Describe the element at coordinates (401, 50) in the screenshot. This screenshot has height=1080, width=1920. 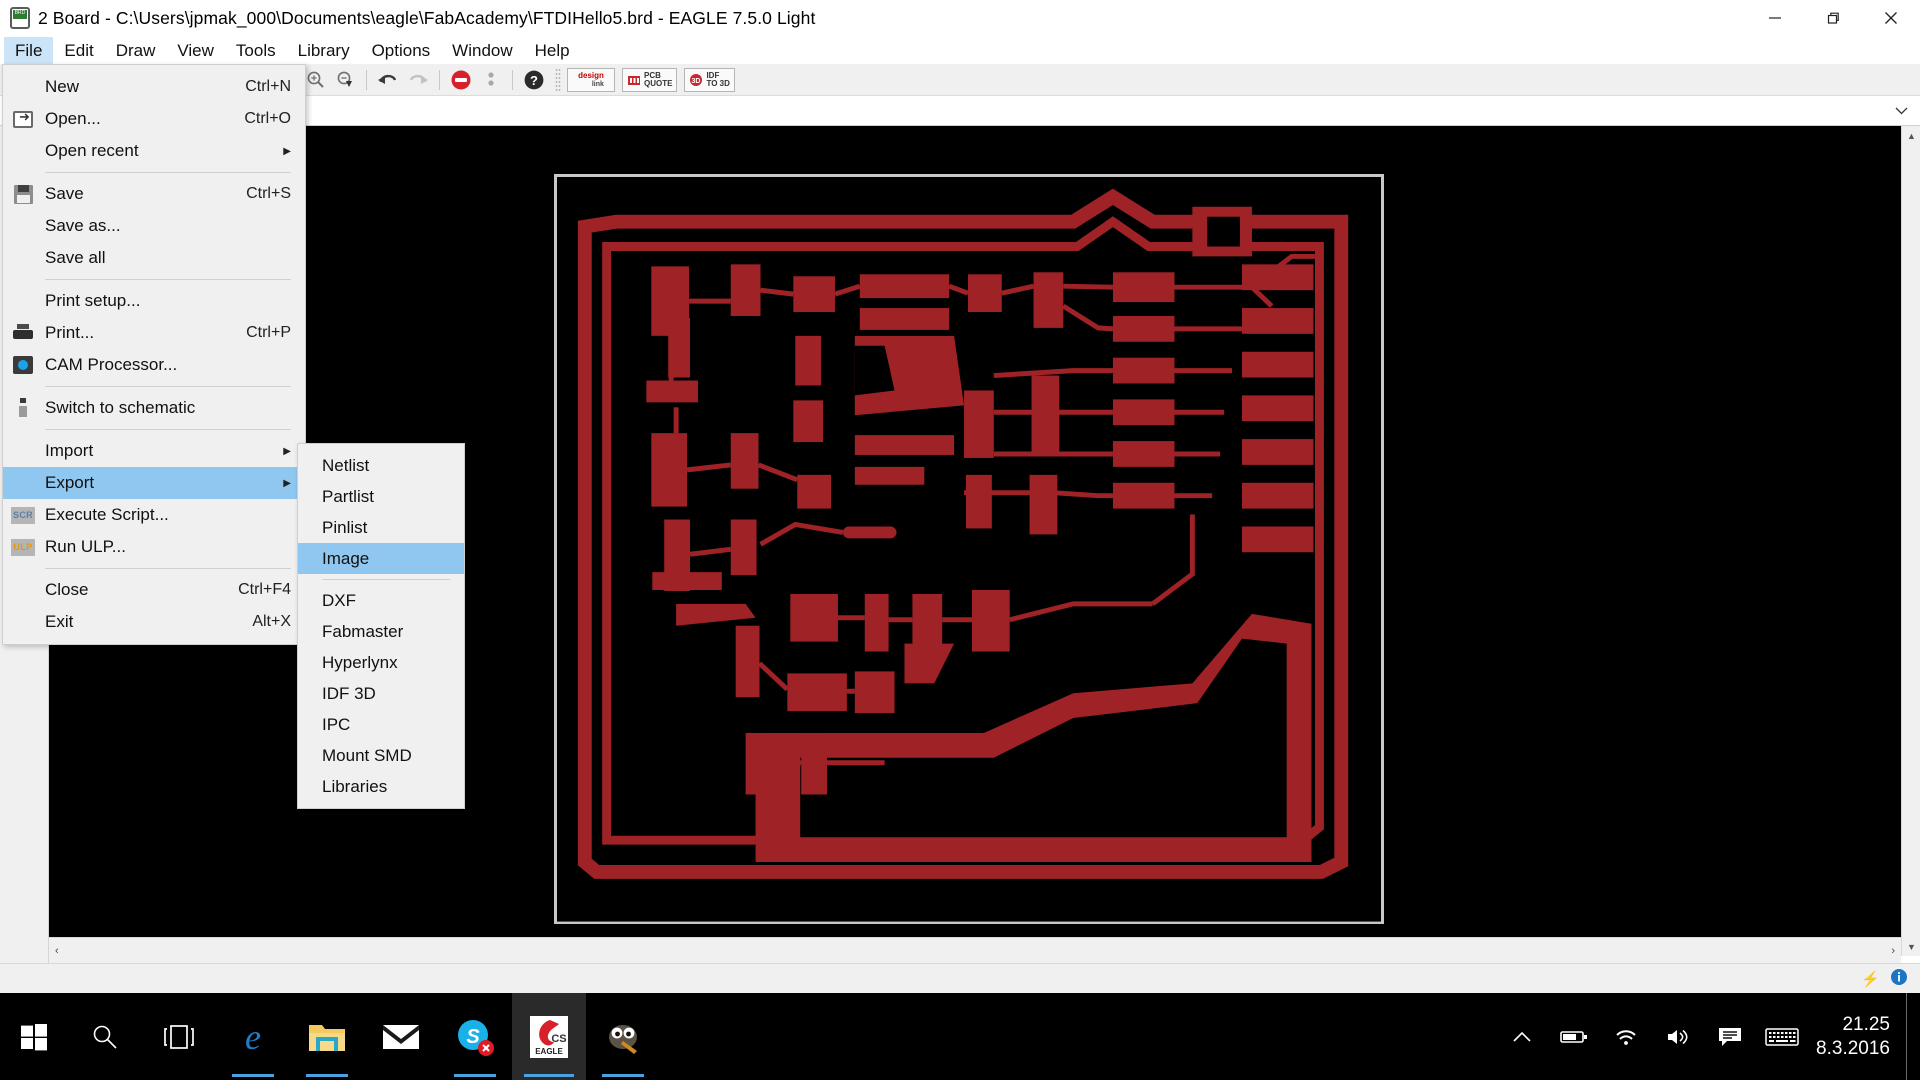
I see `menu-options: Options` at that location.